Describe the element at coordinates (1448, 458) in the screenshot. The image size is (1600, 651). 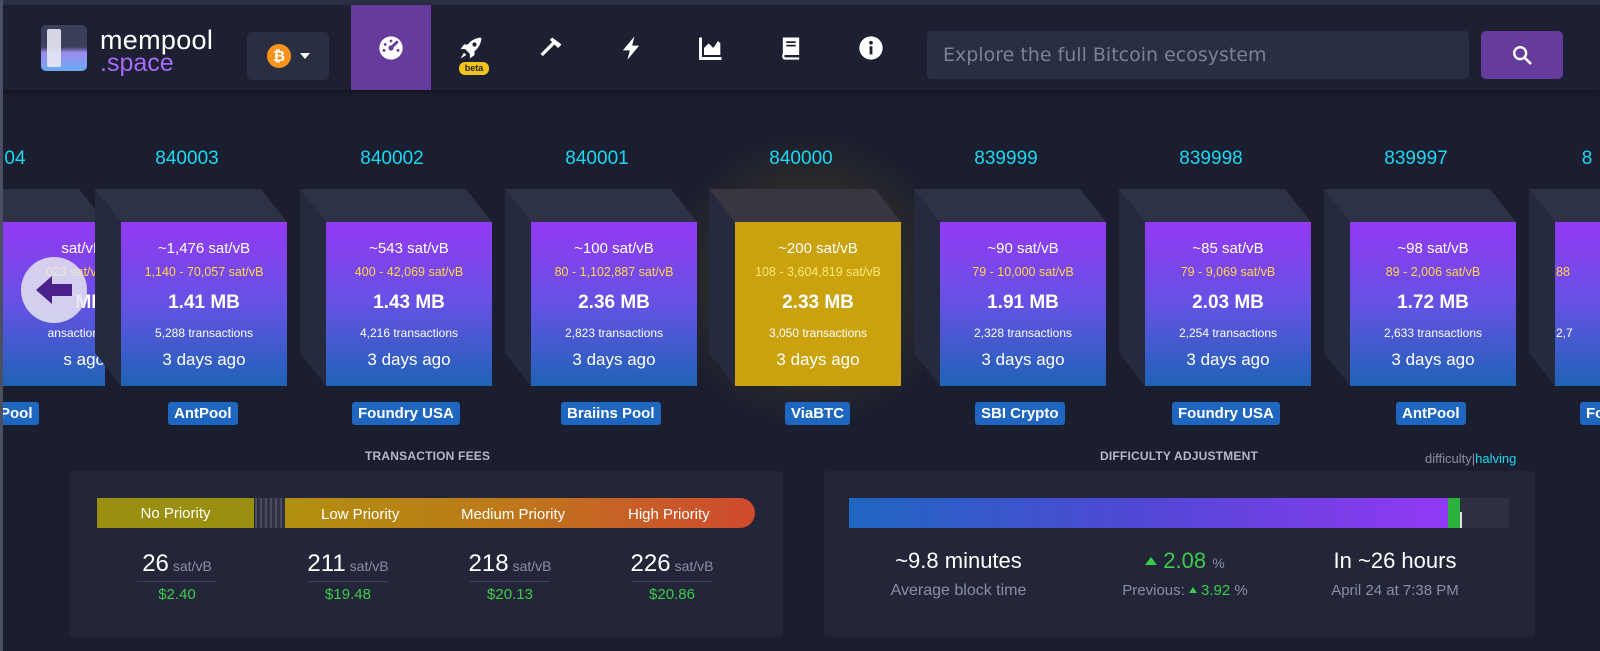
I see `difficulty-toggle-link: difficulty` at that location.